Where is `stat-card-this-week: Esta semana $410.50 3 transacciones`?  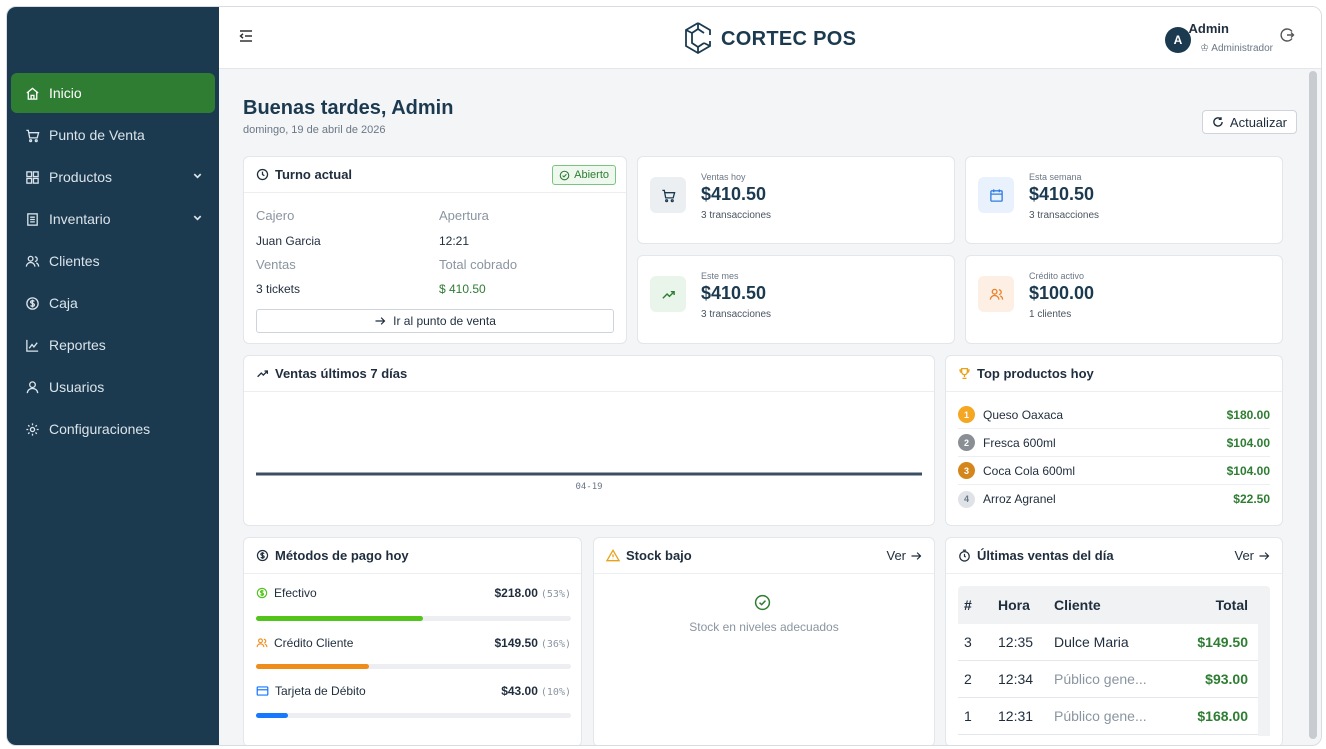 stat-card-this-week: Esta semana $410.50 3 transacciones is located at coordinates (1124, 200).